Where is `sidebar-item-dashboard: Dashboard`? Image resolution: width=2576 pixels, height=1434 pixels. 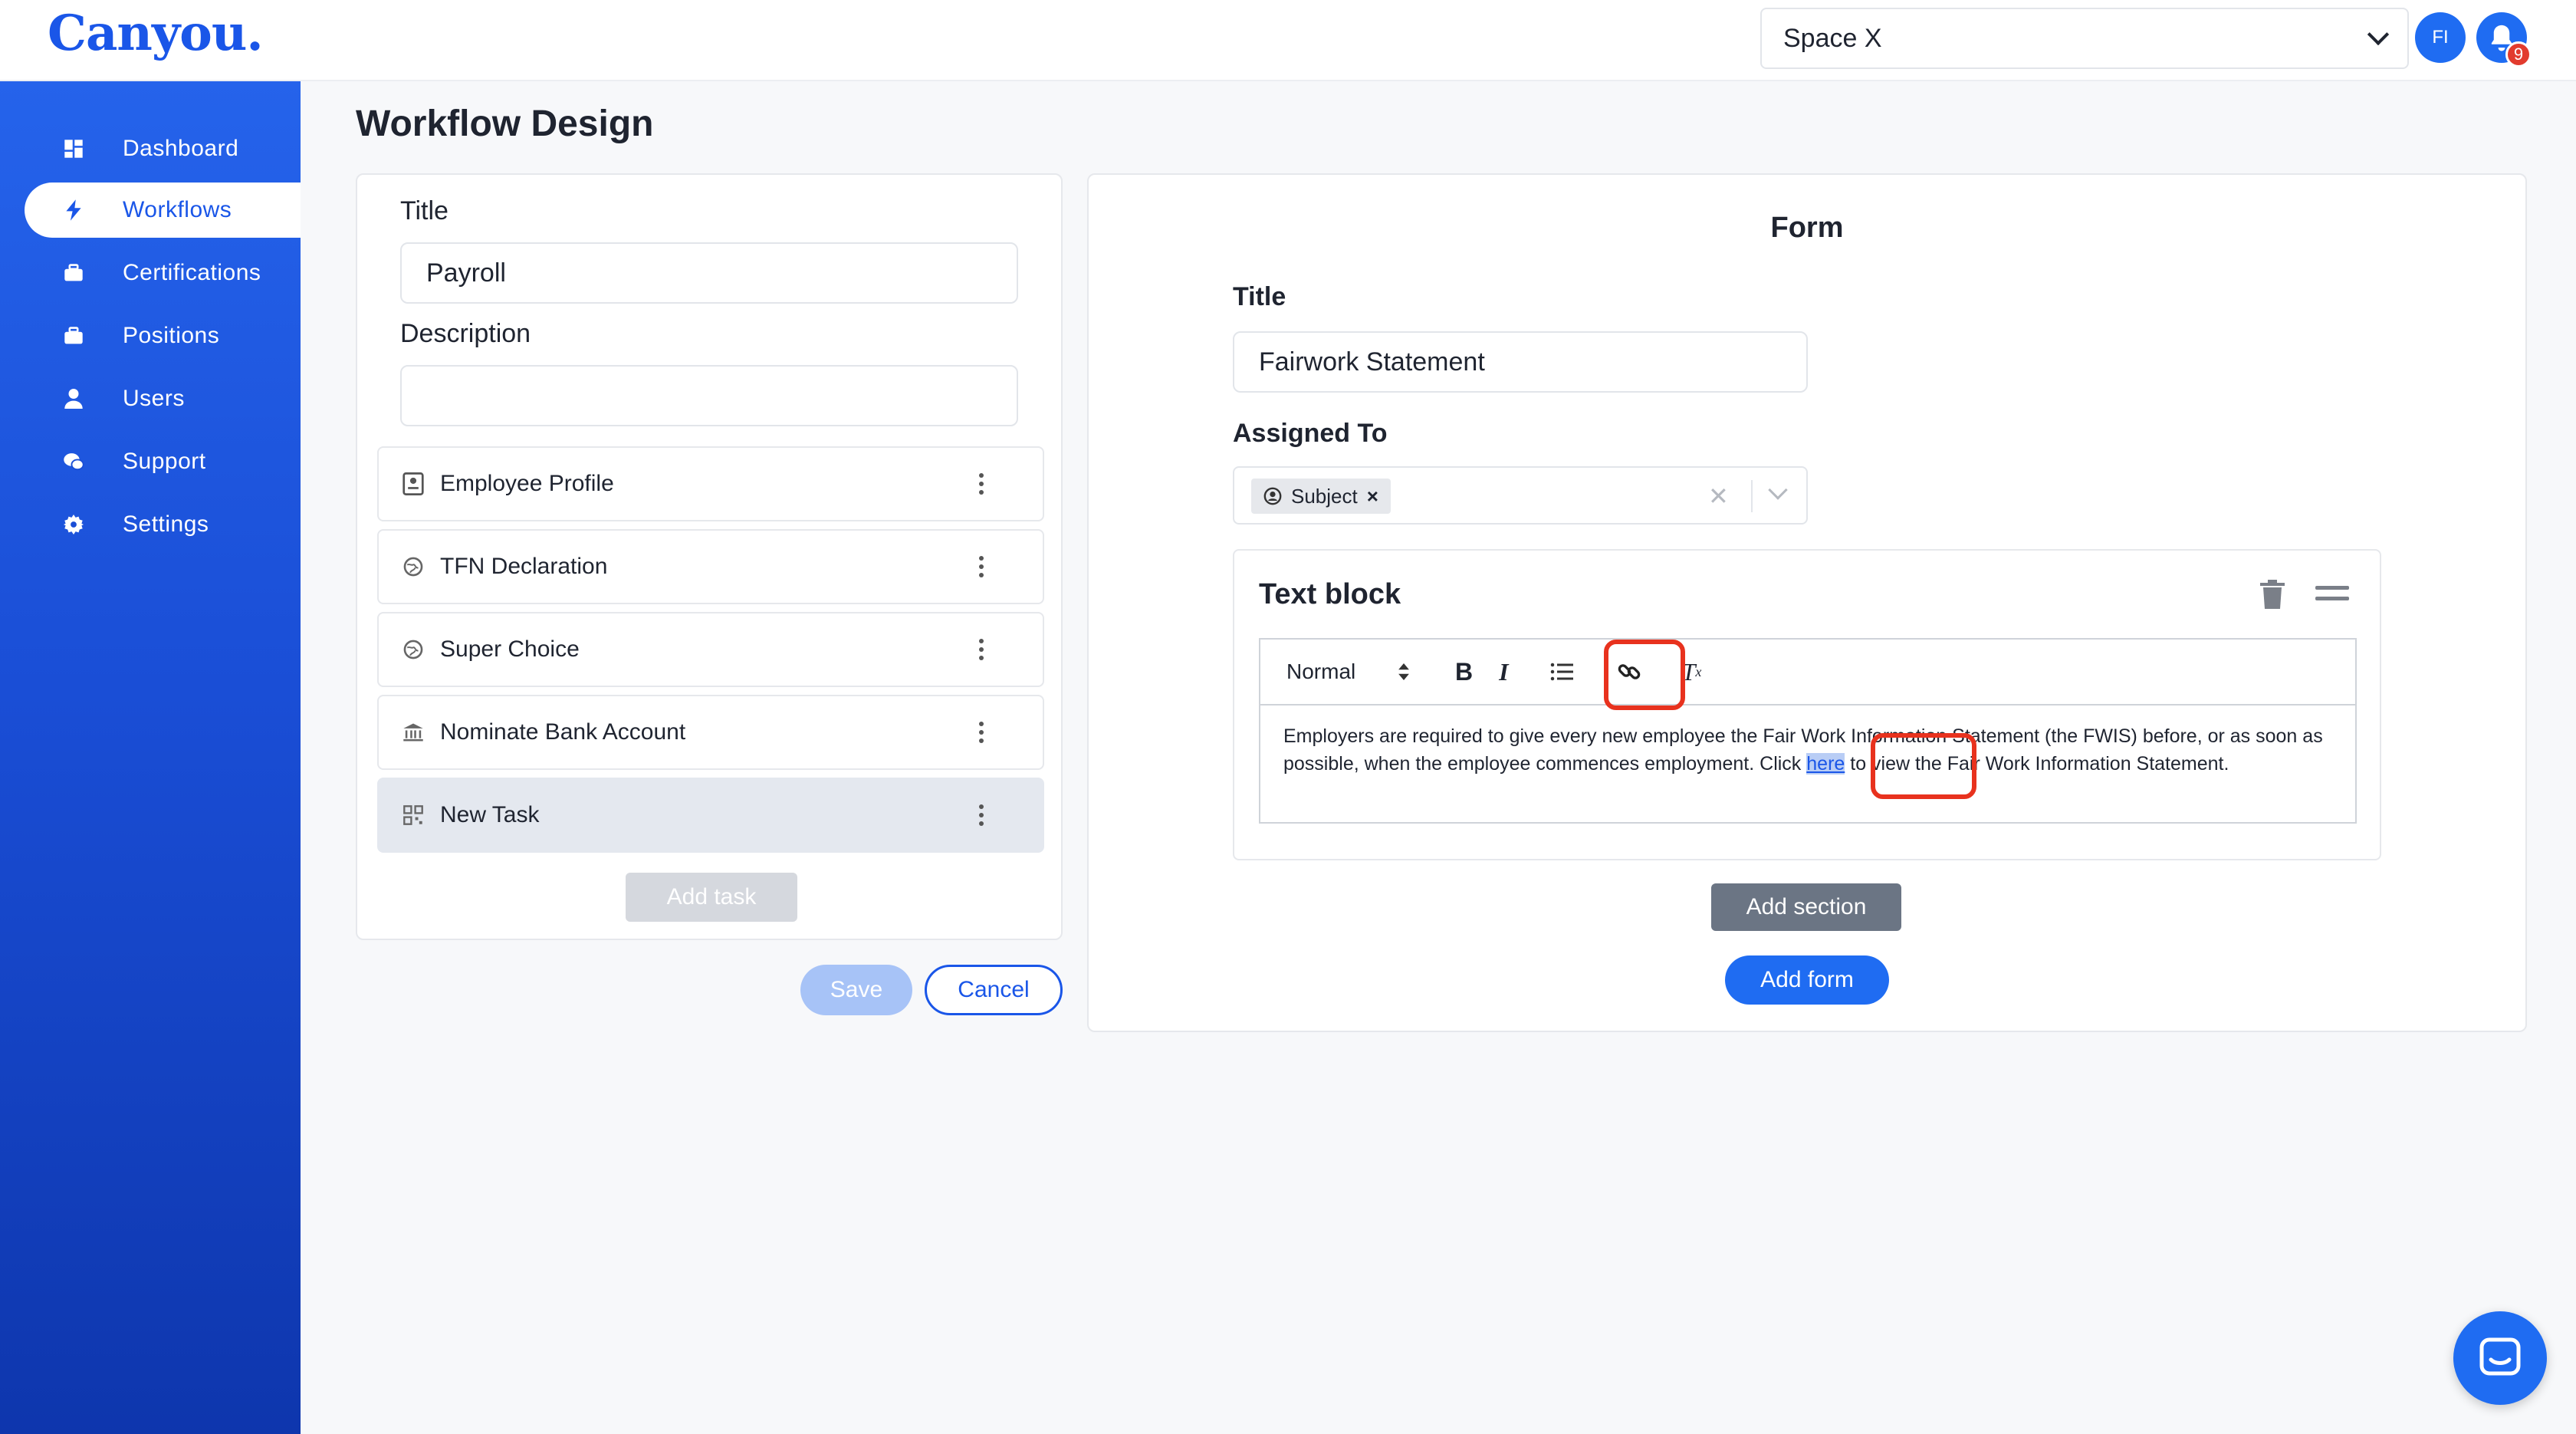
sidebar-item-dashboard: Dashboard is located at coordinates (163, 148).